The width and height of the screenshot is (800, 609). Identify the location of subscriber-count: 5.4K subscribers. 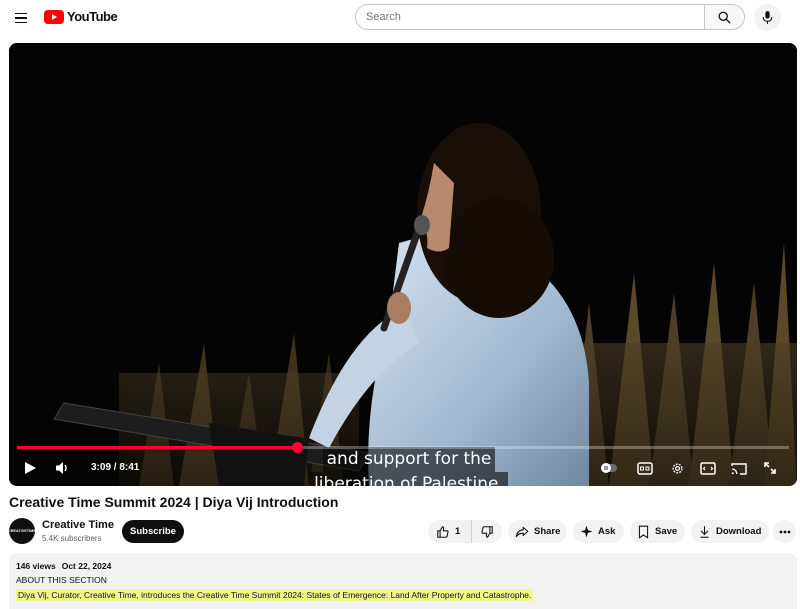
(72, 538).